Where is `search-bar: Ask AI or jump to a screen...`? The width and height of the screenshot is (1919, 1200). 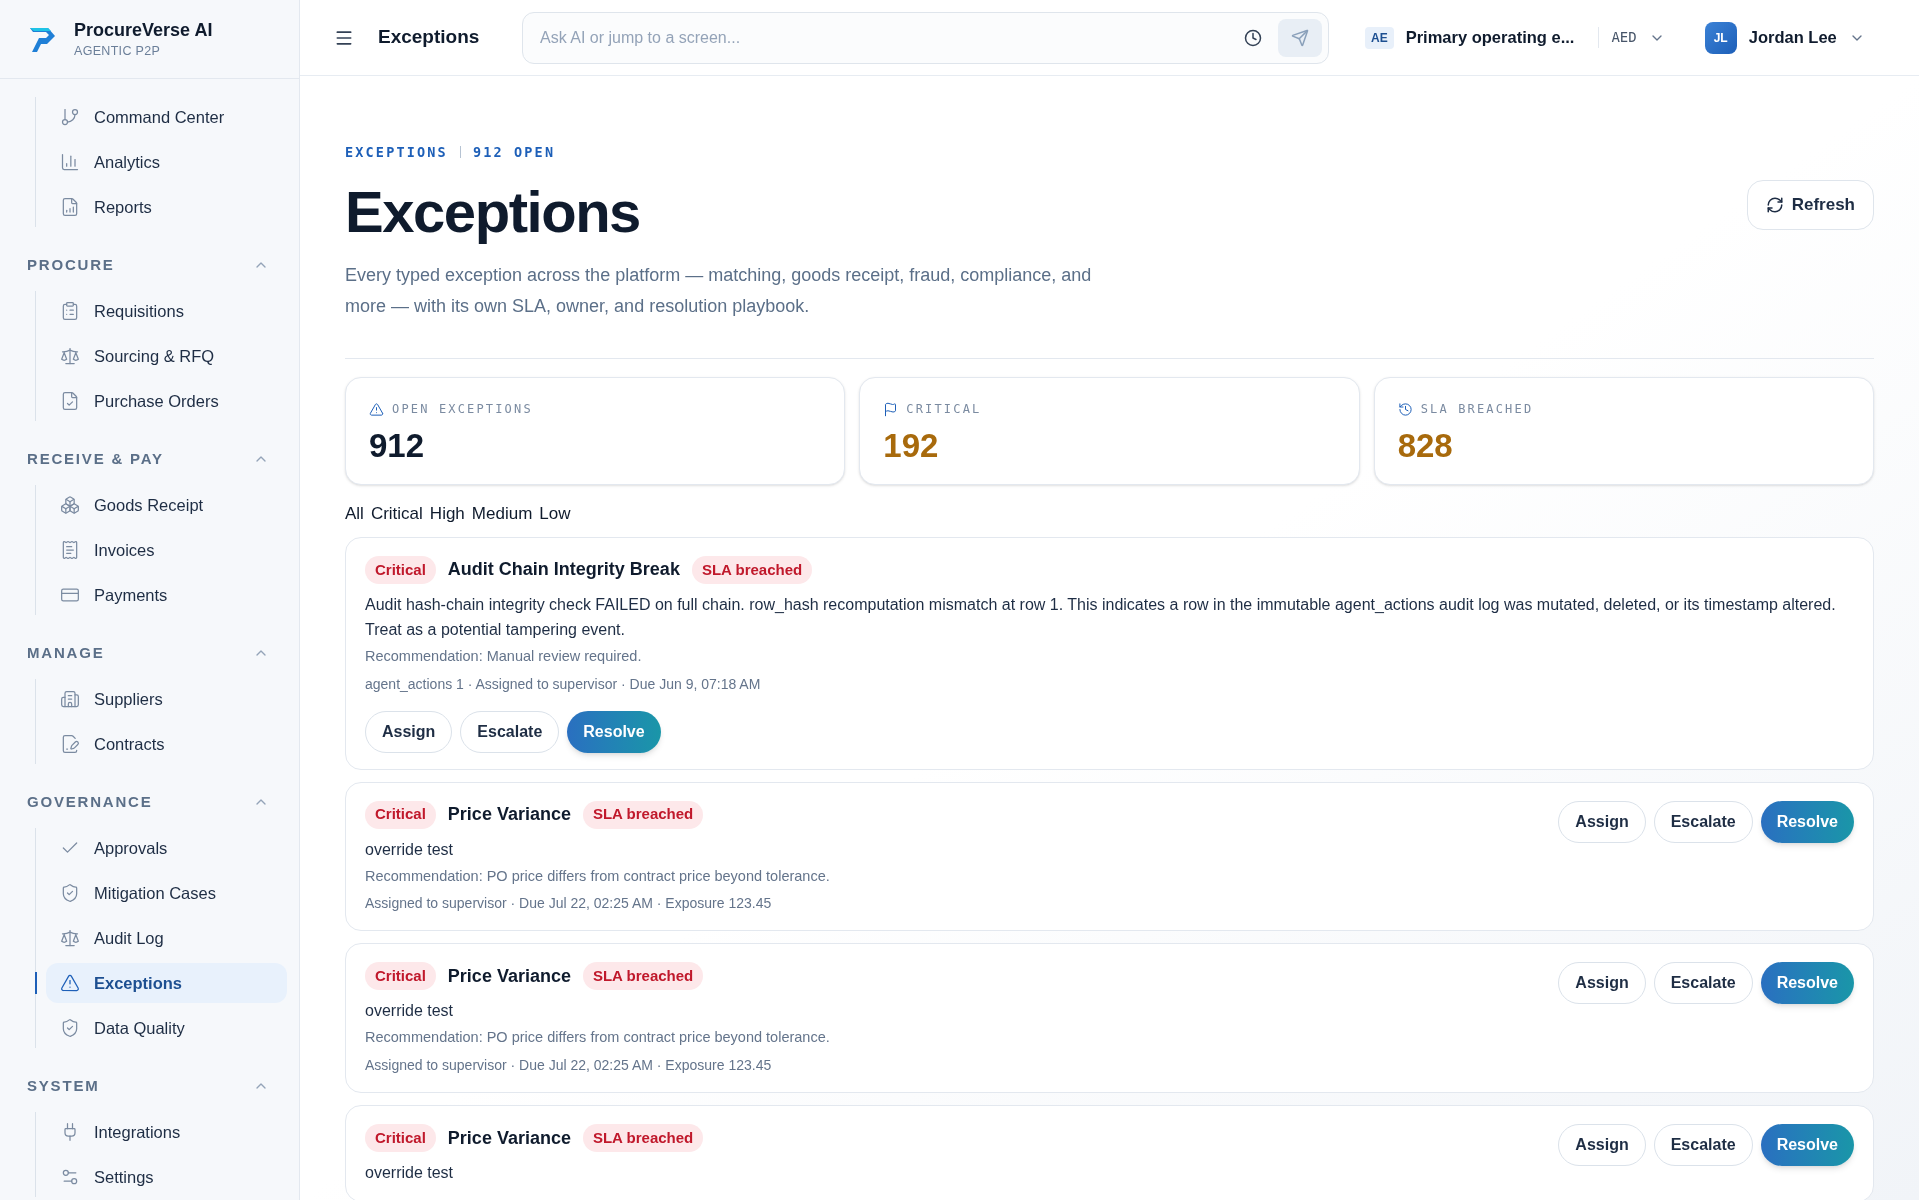
search-bar: Ask AI or jump to a screen... is located at coordinates (925, 37).